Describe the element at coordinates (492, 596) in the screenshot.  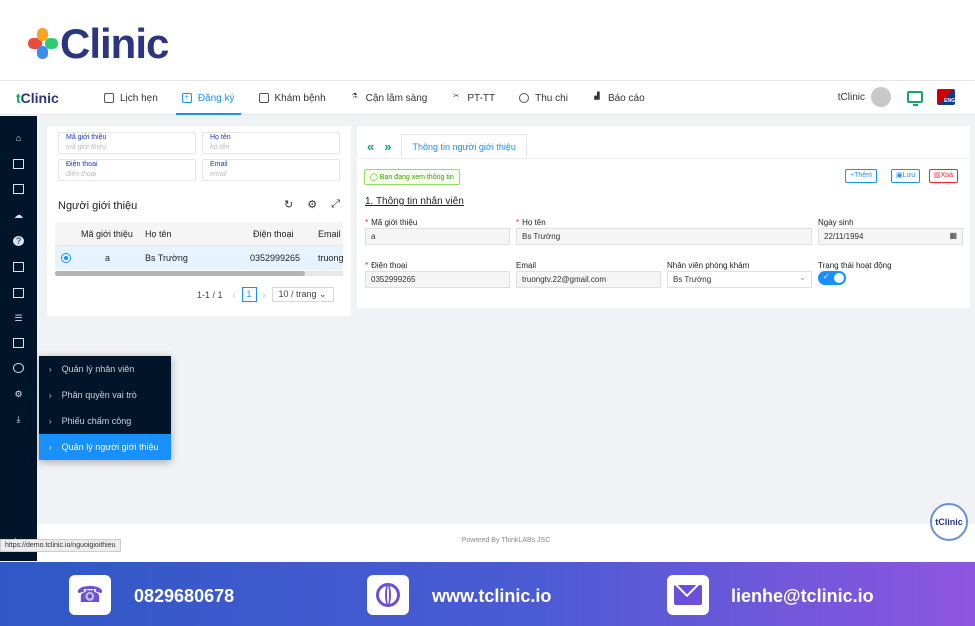
I see `contact-website: www.tclinic.io` at that location.